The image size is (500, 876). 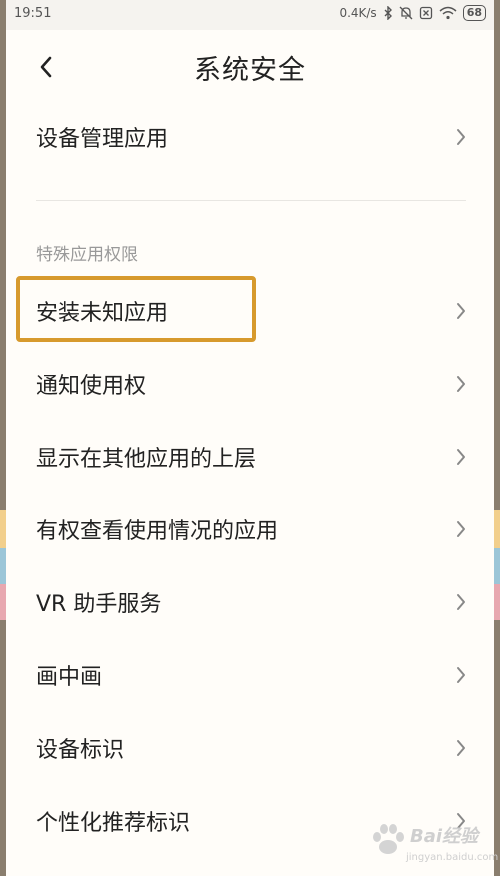 What do you see at coordinates (250, 748) in the screenshot?
I see `settings-row-device-identifier: 设备标识` at bounding box center [250, 748].